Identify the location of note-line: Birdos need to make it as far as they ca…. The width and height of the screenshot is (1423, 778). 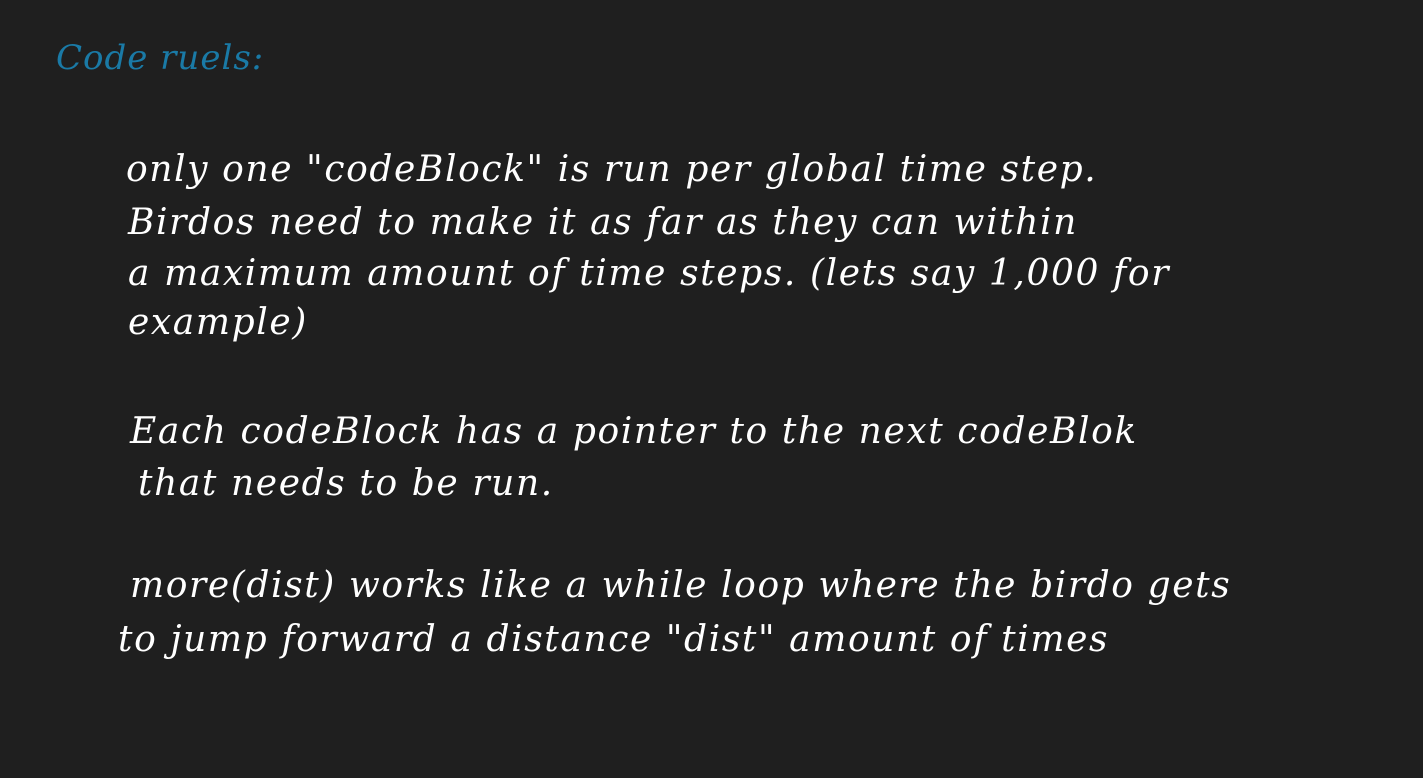
(603, 222).